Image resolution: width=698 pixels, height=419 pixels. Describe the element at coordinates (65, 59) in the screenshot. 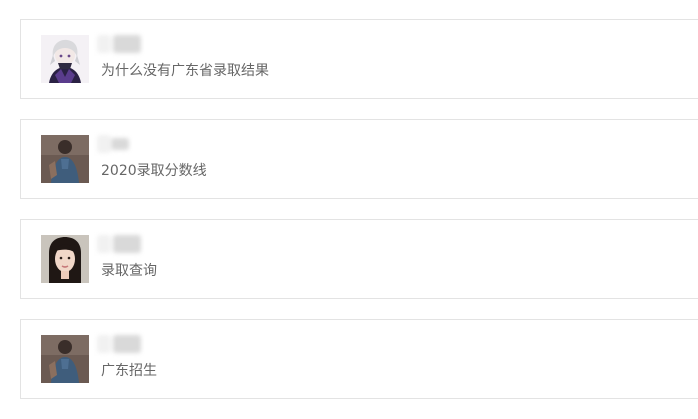

I see `anime-character-avatar` at that location.